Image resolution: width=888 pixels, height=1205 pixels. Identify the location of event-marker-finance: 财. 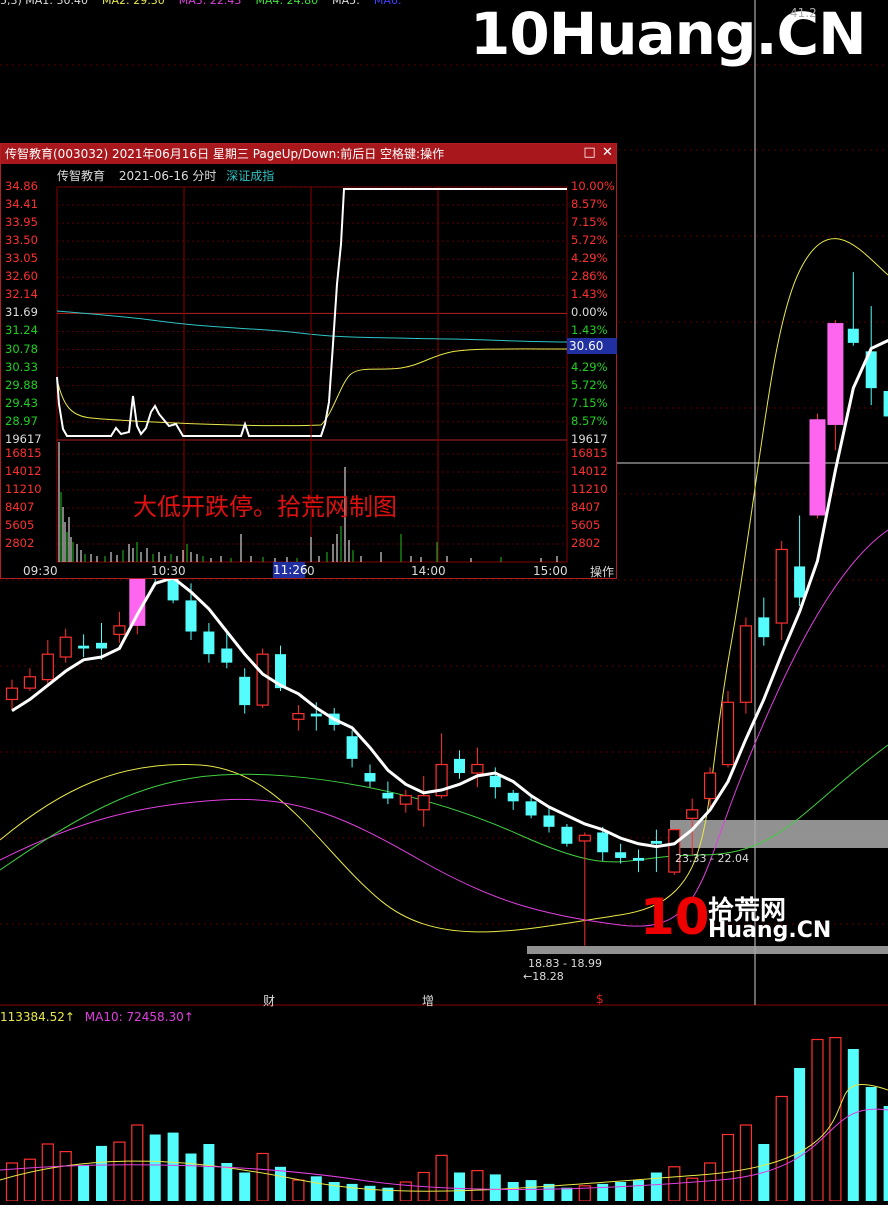
(269, 1000).